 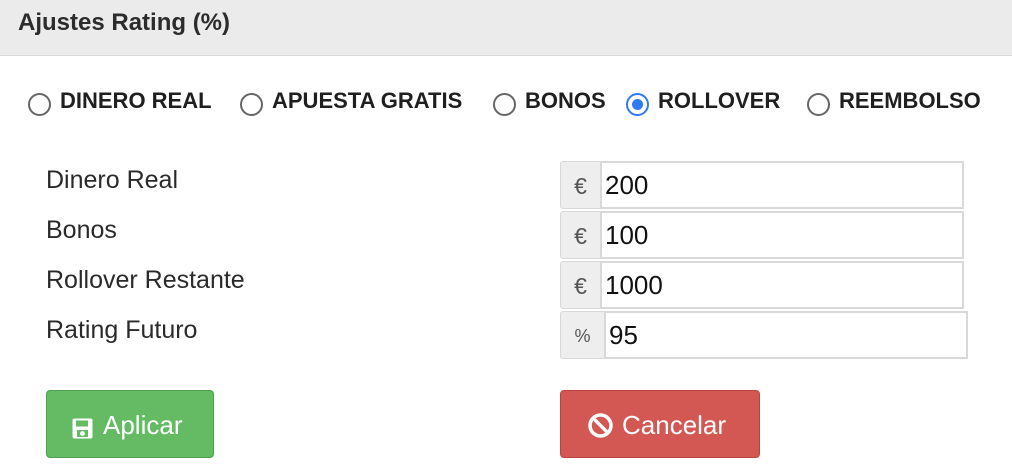 What do you see at coordinates (565, 100) in the screenshot?
I see `radio-label-bonos: BONOS` at bounding box center [565, 100].